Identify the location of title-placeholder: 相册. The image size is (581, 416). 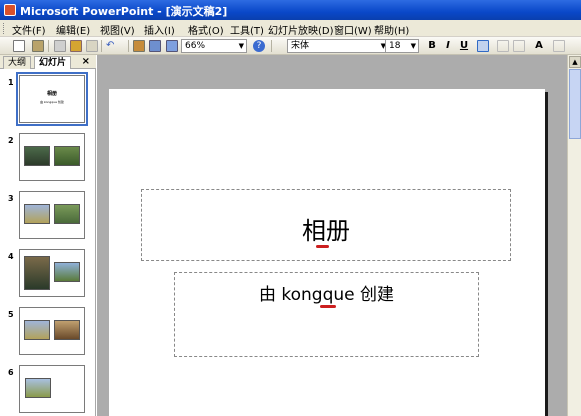
(326, 225).